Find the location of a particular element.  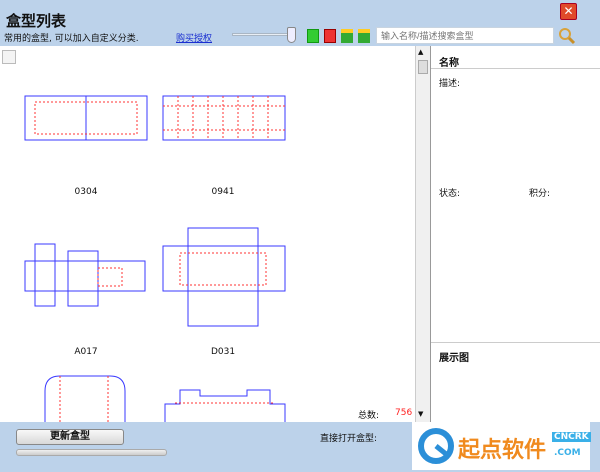

total-value: 756 is located at coordinates (404, 413).